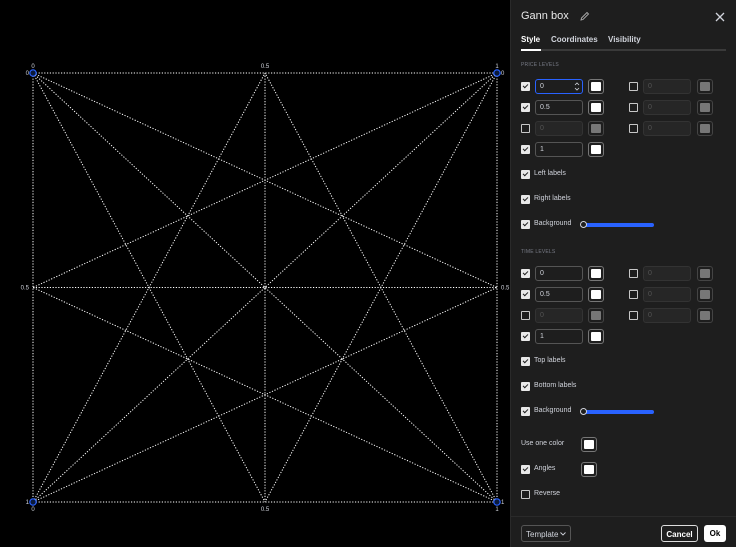 This screenshot has height=547, width=736. What do you see at coordinates (28, 503) in the screenshot?
I see `left-label: 1` at bounding box center [28, 503].